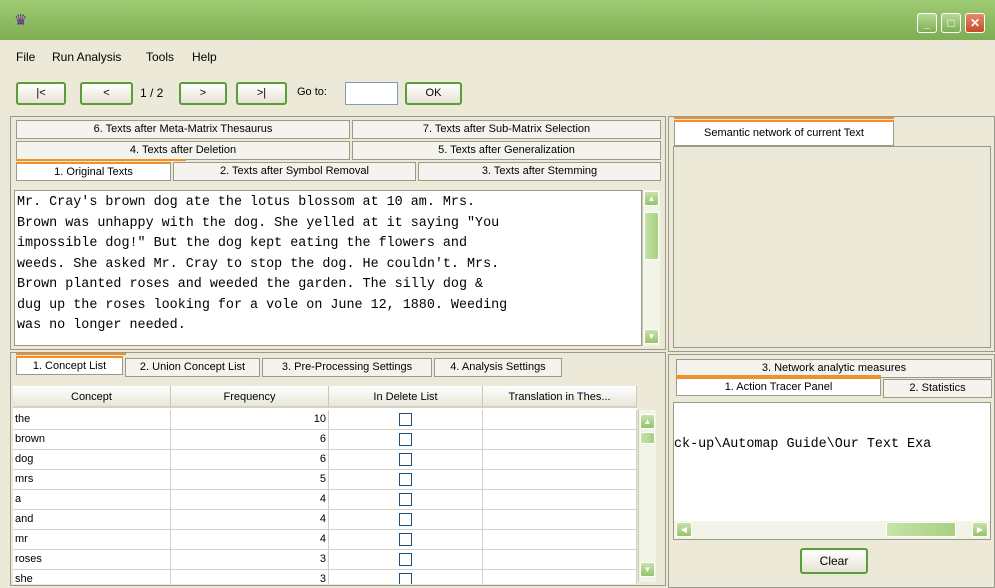 The height and width of the screenshot is (588, 995). What do you see at coordinates (183, 129) in the screenshot?
I see `tab-texts-meta-matrix: 6. Texts after Meta-Matrix Thesaurus` at bounding box center [183, 129].